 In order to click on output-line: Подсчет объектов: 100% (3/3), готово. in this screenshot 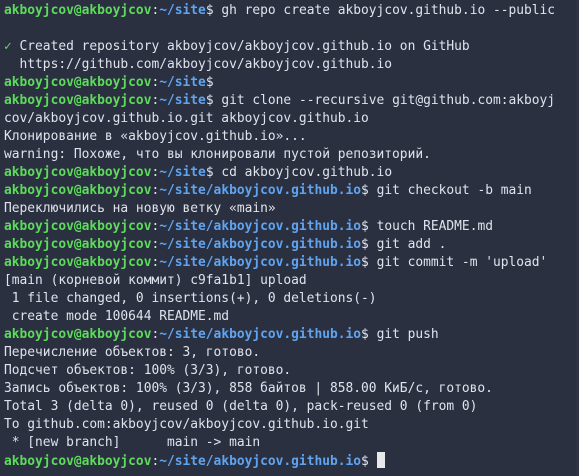, I will do `click(148, 370)`.